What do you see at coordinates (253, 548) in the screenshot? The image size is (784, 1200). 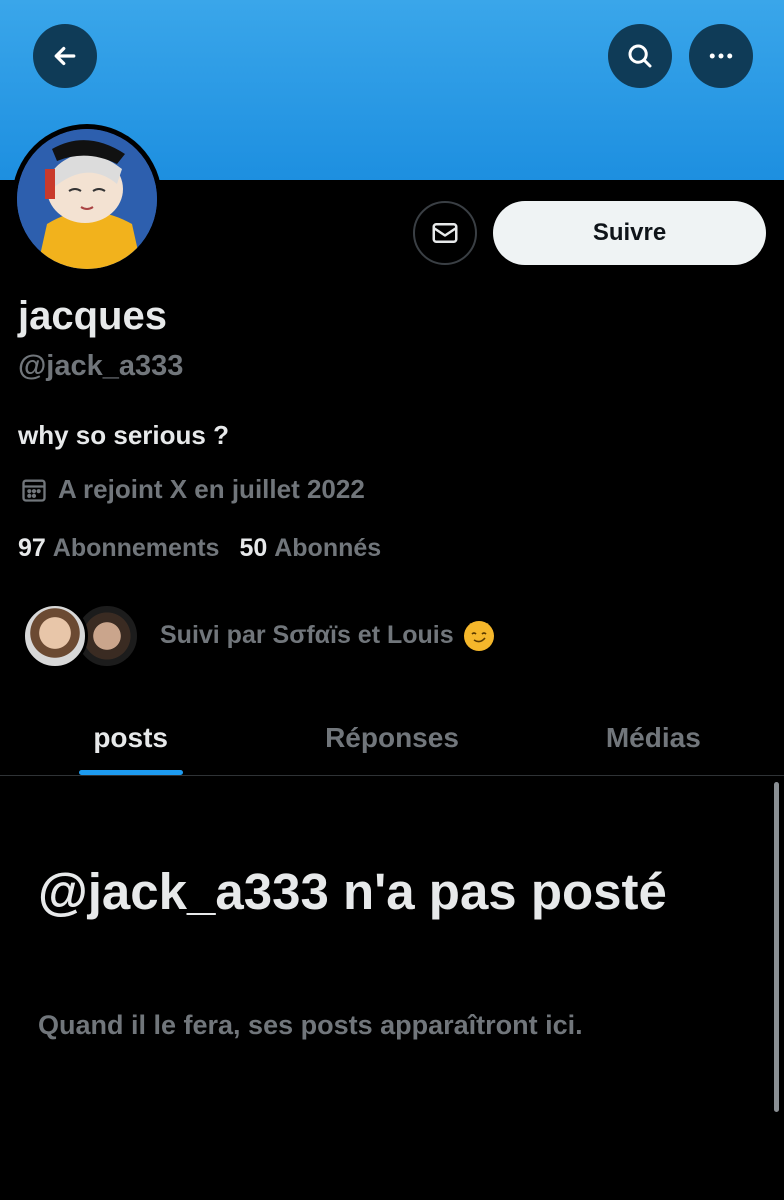 I see `followers-count: 50` at bounding box center [253, 548].